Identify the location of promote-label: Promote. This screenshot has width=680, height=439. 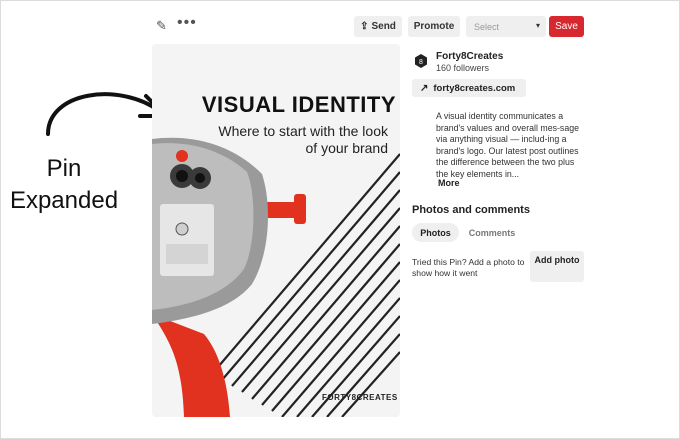
(434, 26).